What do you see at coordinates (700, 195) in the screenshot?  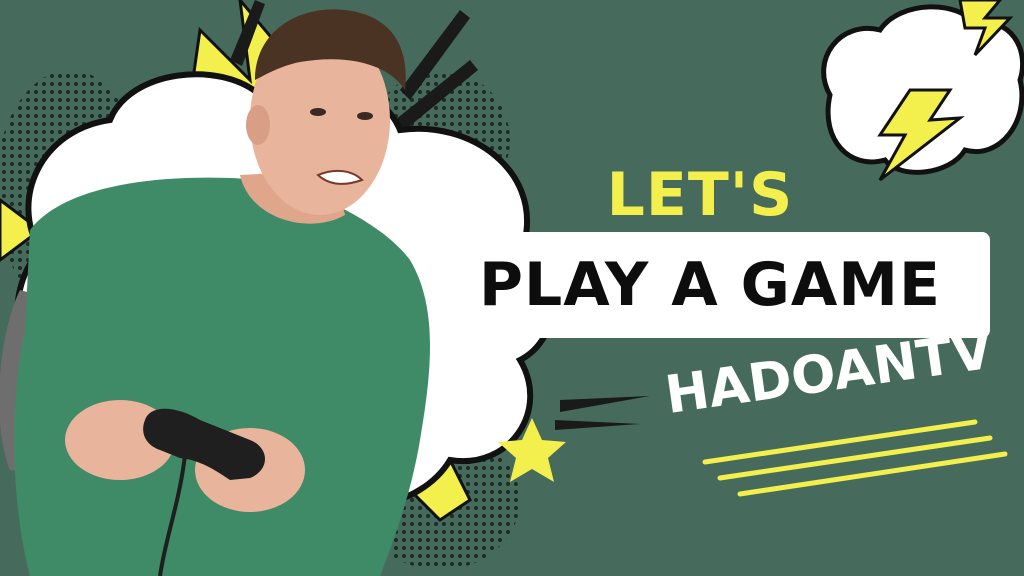 I see `lets-text: LET'S` at bounding box center [700, 195].